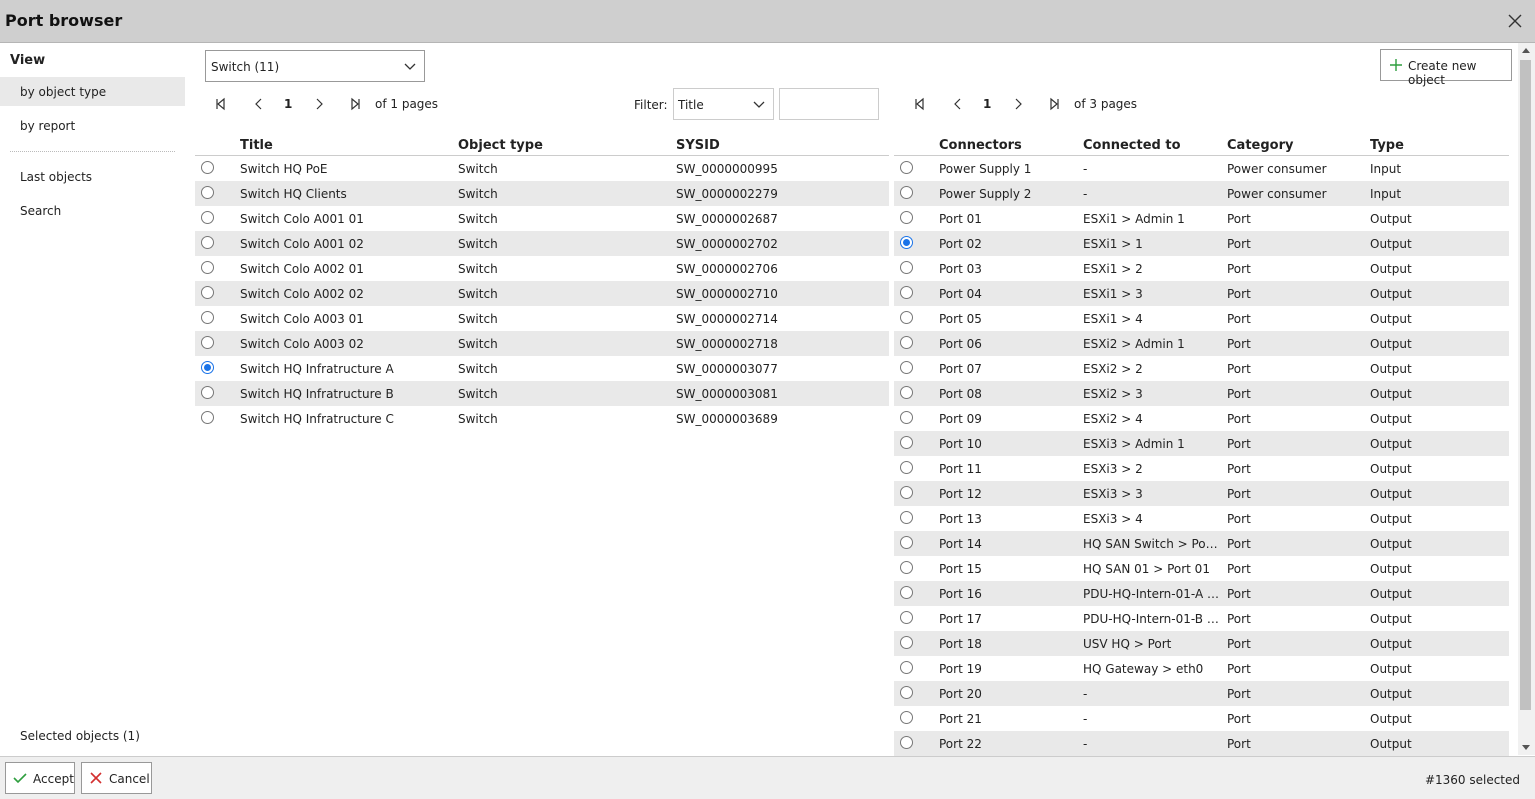 Image resolution: width=1535 pixels, height=799 pixels. I want to click on object-row: Switch Colo A001 01 Switch SW_0000002687, so click(542, 218).